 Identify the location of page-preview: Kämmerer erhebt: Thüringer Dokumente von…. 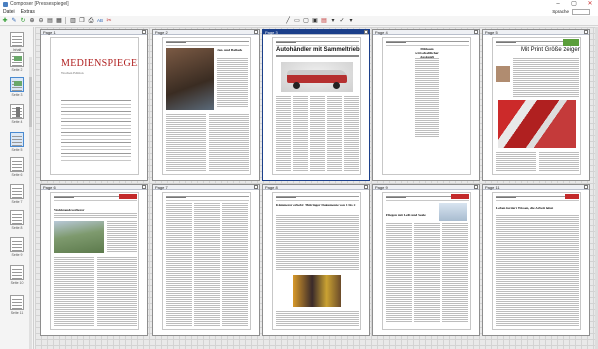
(316, 261).